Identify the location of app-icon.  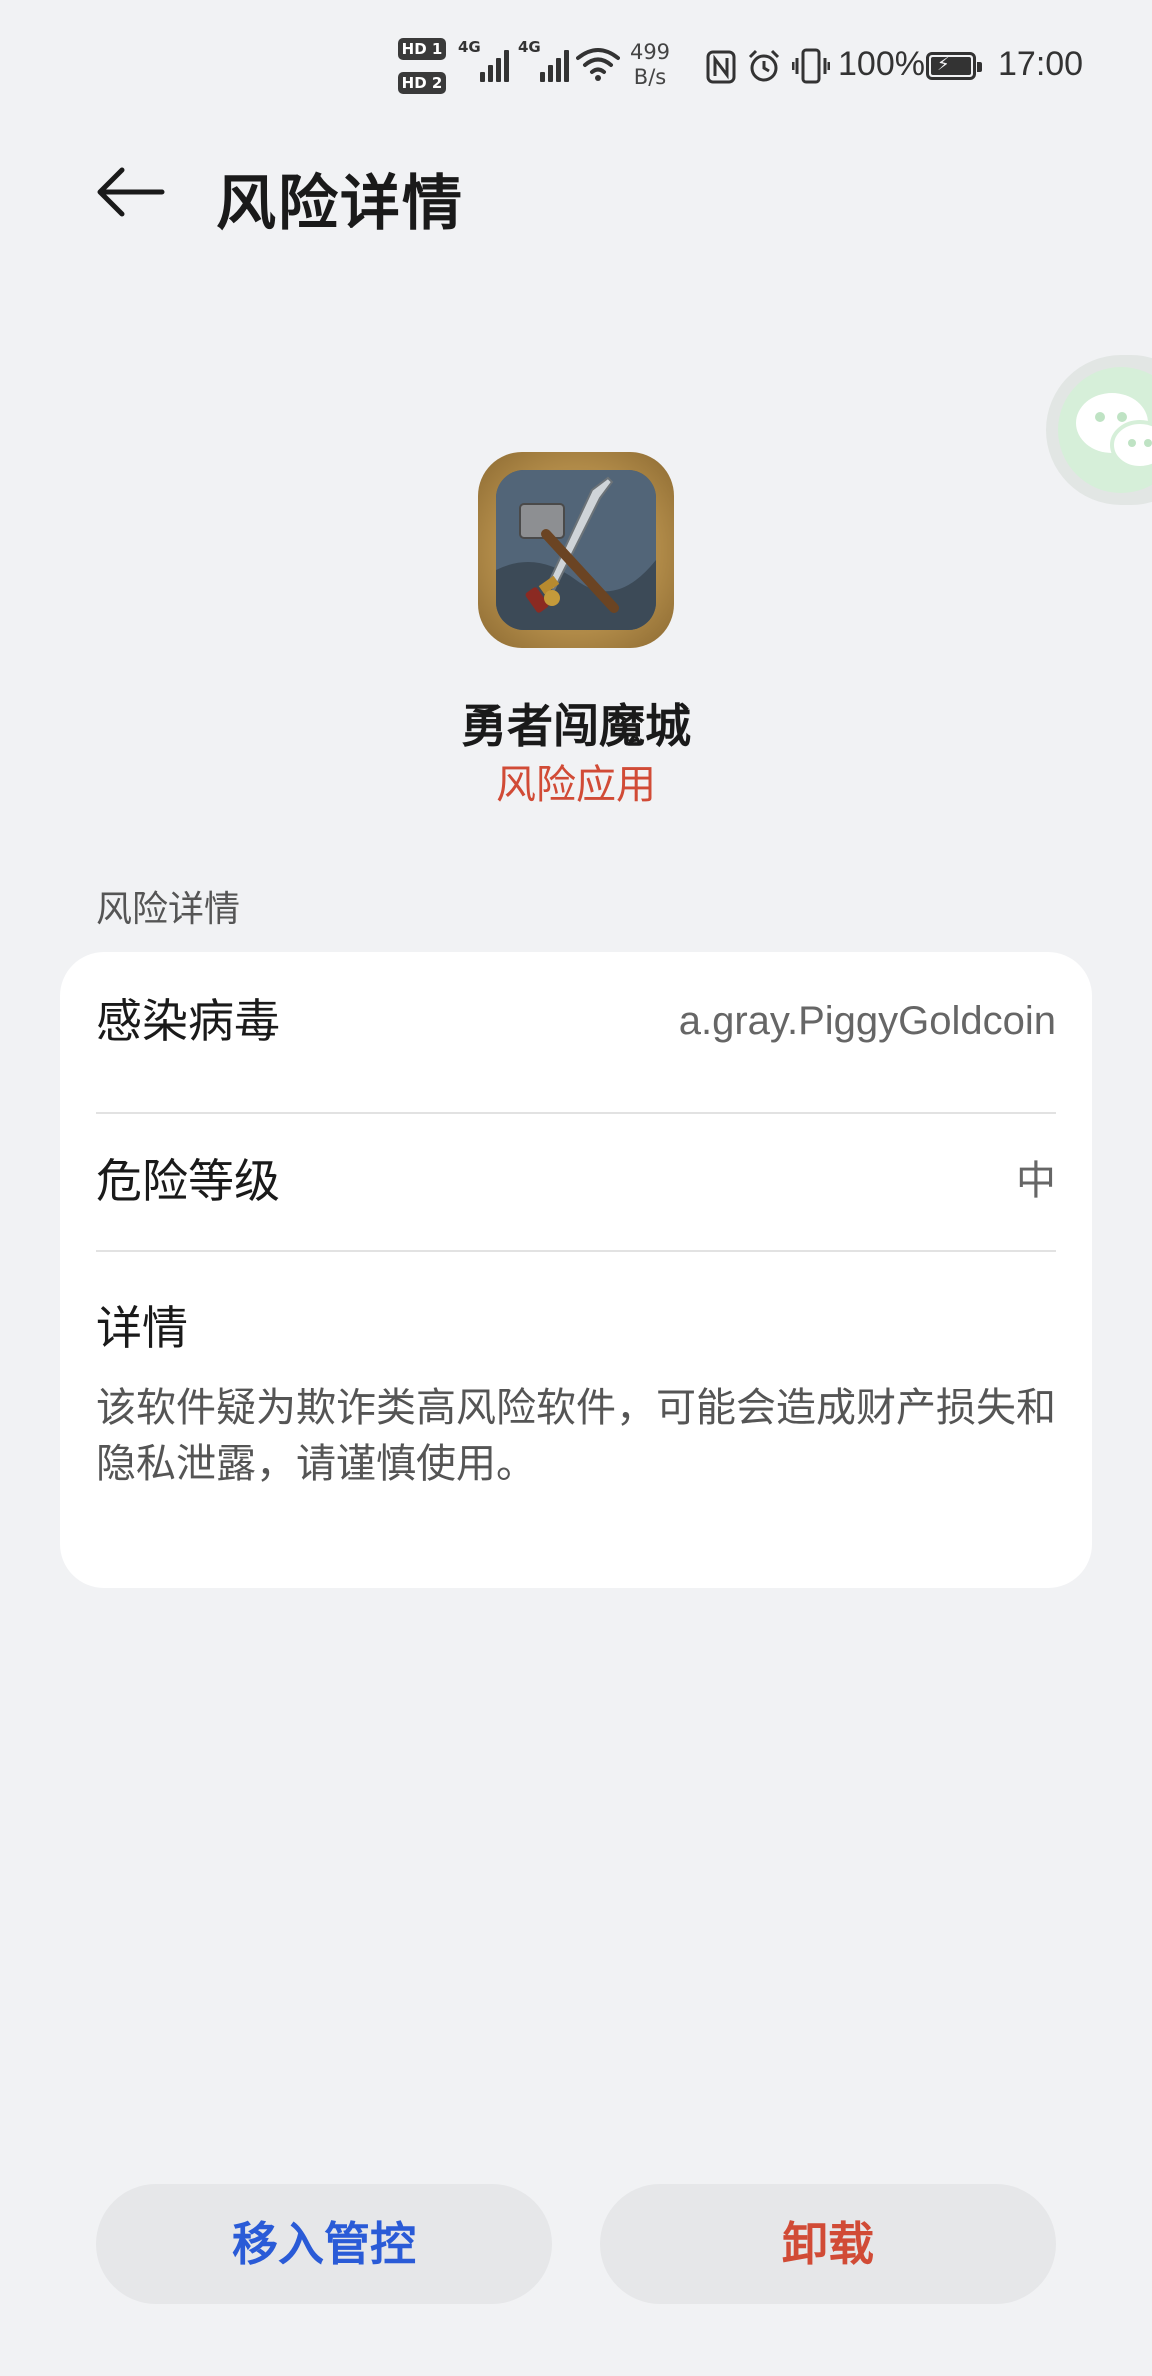
(576, 550).